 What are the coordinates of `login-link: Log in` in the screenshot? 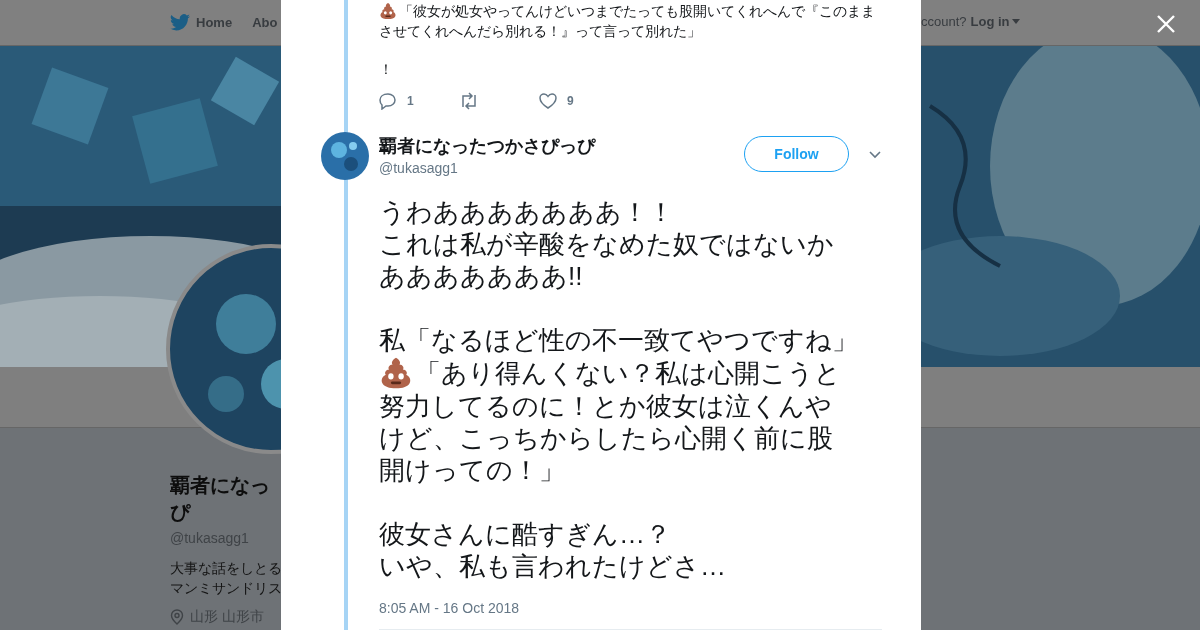 It's located at (995, 21).